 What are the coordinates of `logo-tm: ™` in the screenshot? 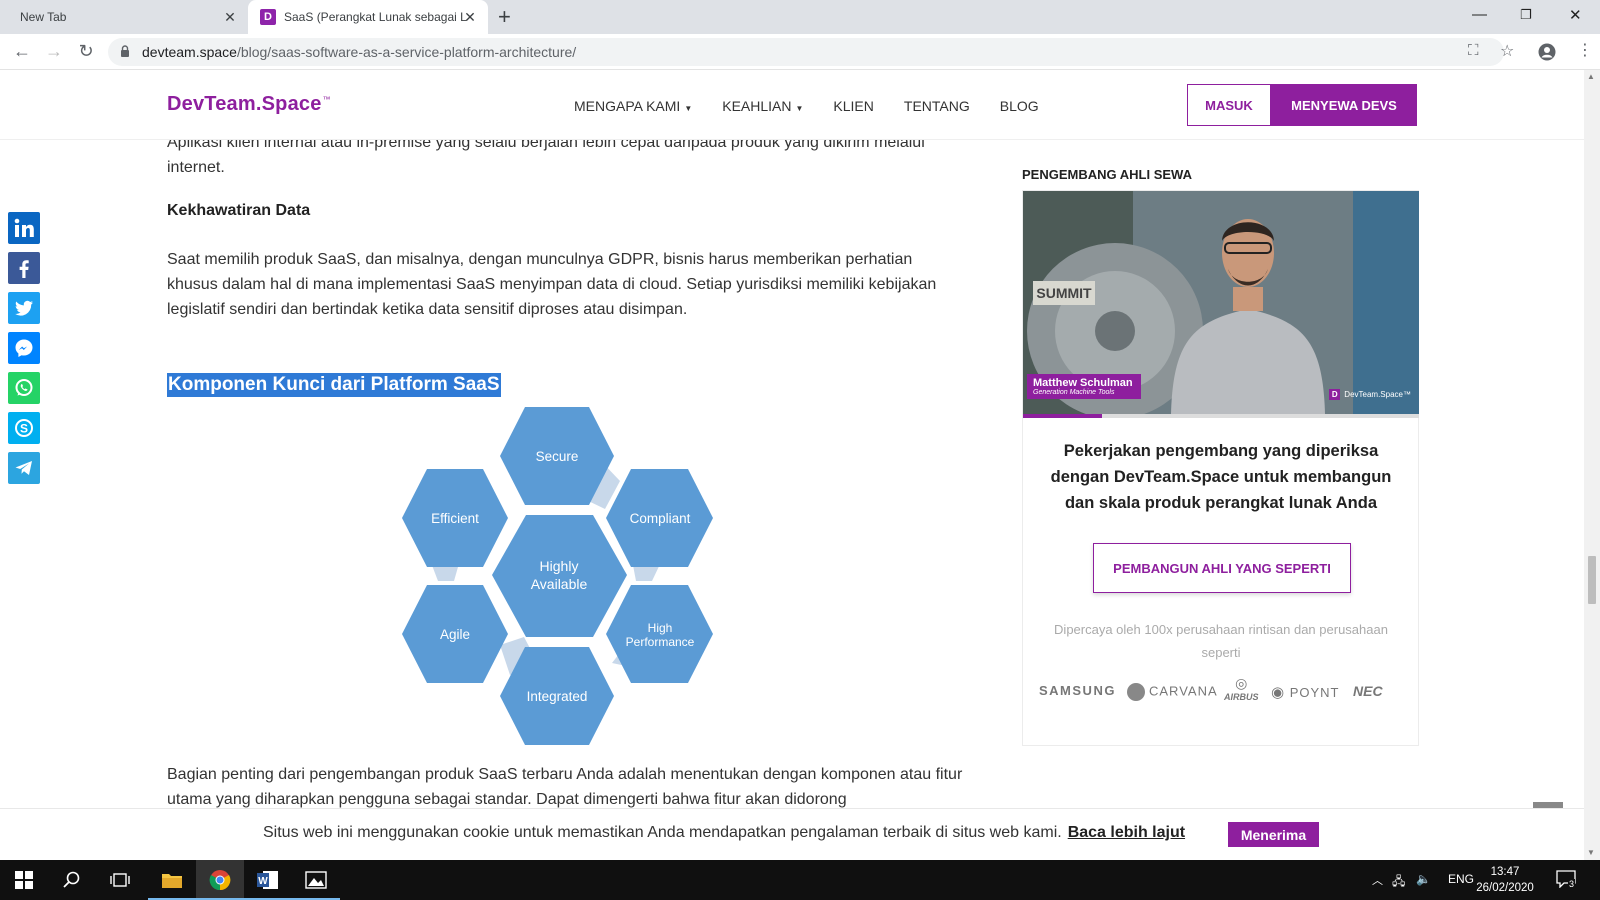 It's located at (326, 100).